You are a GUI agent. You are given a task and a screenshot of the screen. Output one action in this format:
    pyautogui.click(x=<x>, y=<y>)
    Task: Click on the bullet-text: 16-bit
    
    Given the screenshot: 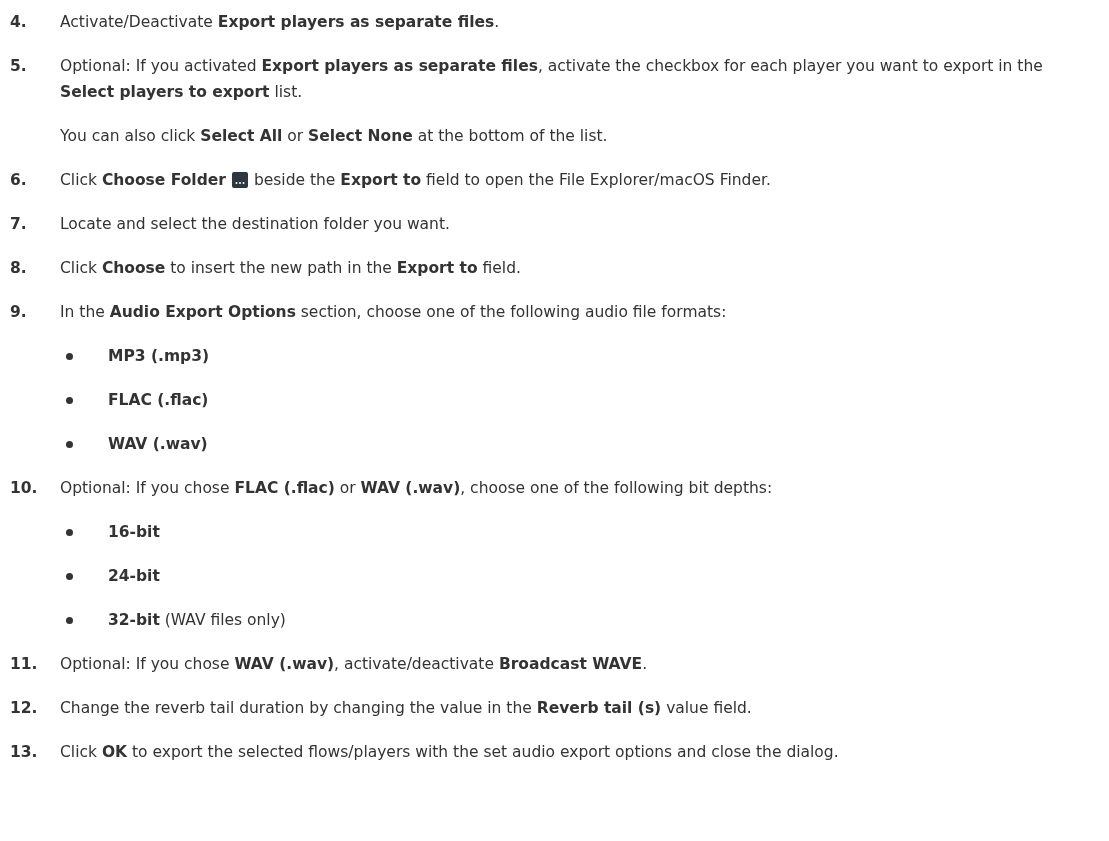 What is the action you would take?
    pyautogui.click(x=134, y=532)
    